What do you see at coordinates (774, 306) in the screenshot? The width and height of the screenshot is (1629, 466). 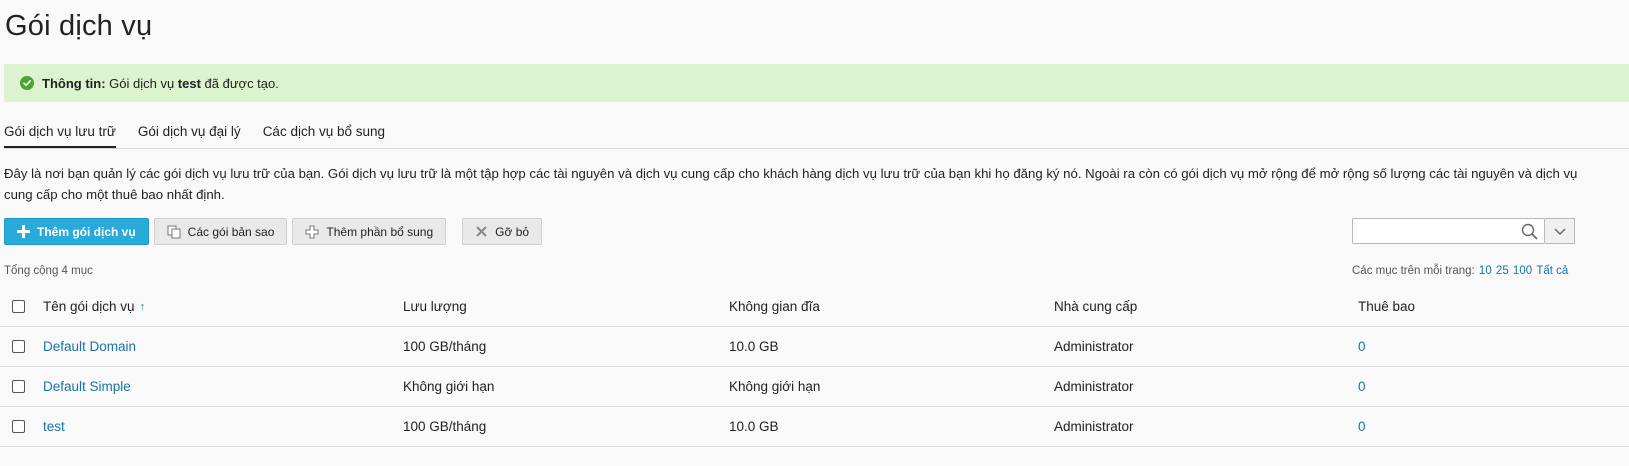 I see `column-disk-header: Không gian đĩa` at bounding box center [774, 306].